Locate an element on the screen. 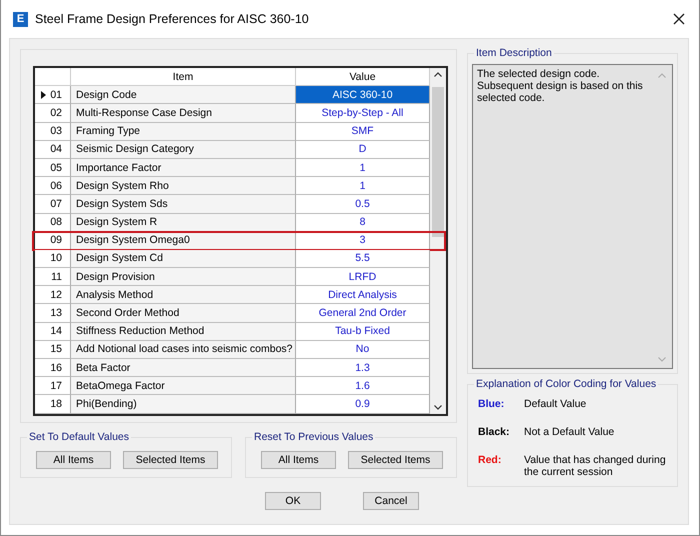 This screenshot has height=536, width=700. value-cell: 0.9 is located at coordinates (363, 404).